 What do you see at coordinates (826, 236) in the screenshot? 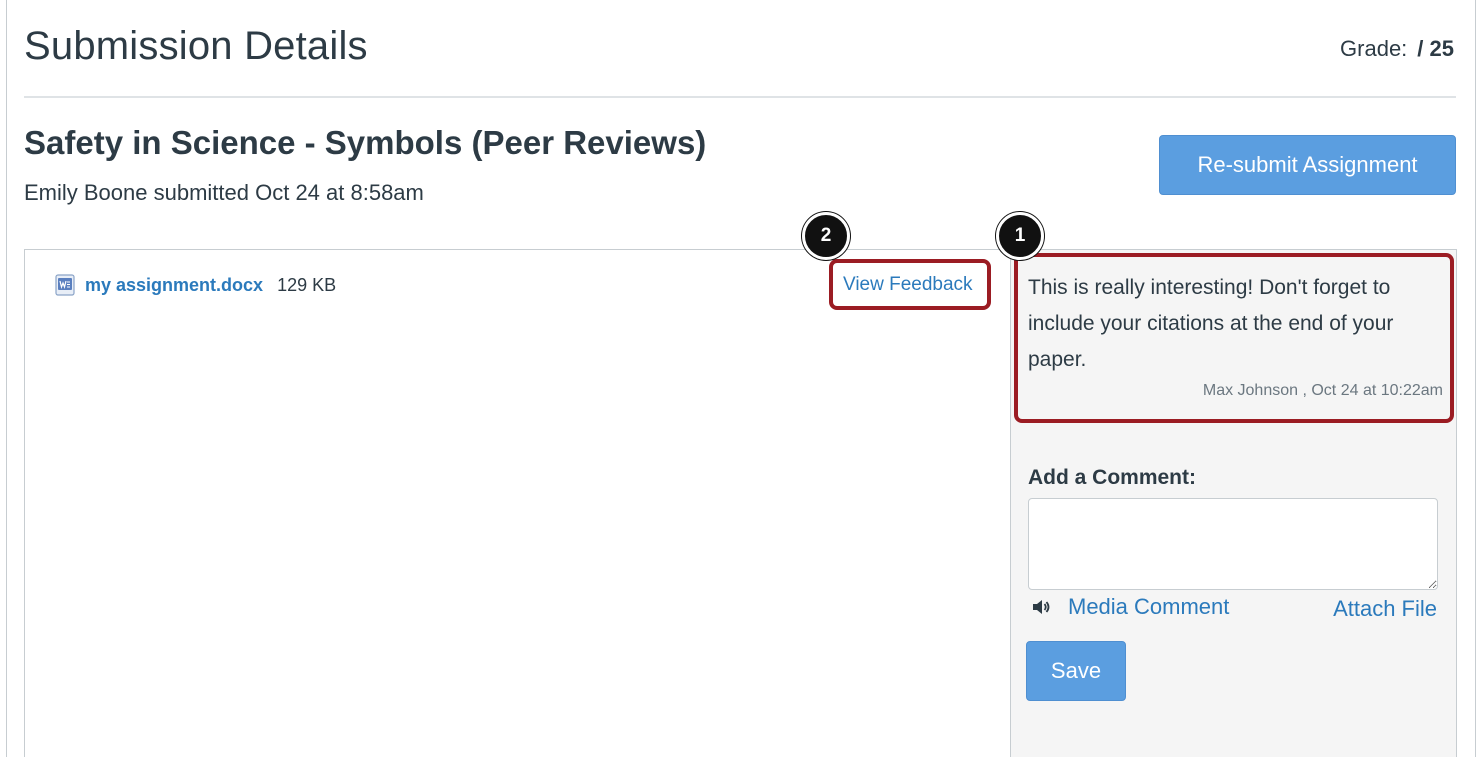
I see `callout-badge-2: 2` at bounding box center [826, 236].